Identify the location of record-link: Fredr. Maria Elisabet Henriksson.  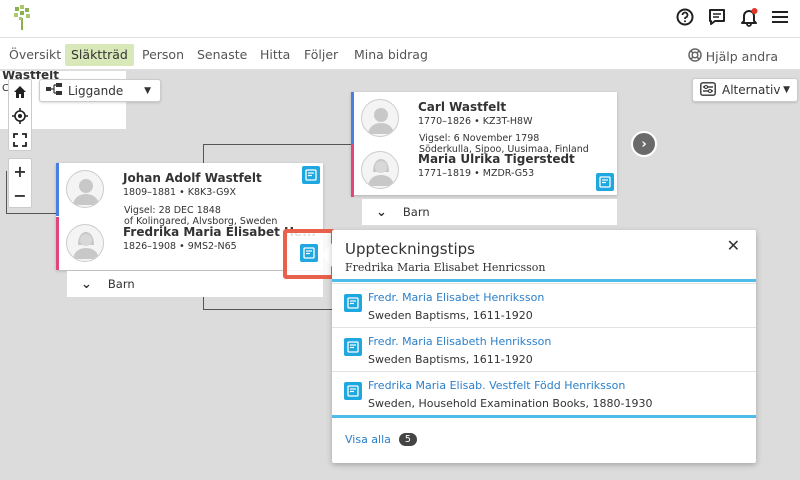
(456, 297).